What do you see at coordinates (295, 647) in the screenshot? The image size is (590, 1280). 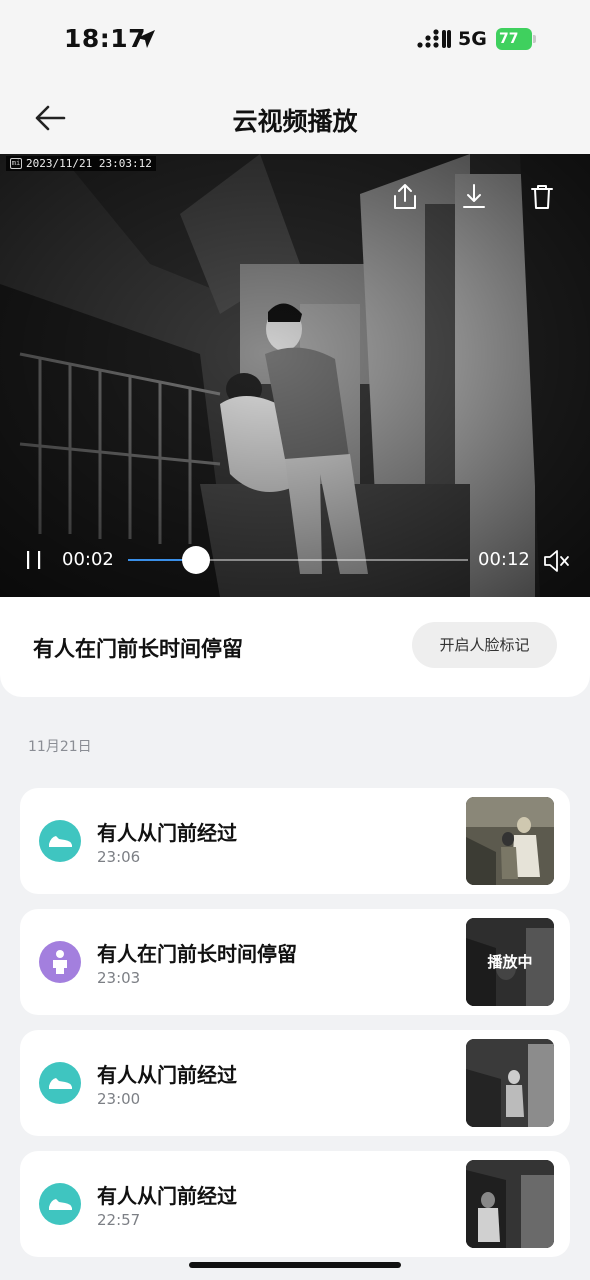 I see `event-header: 有人在门前长时间停留 开启人脸标记` at bounding box center [295, 647].